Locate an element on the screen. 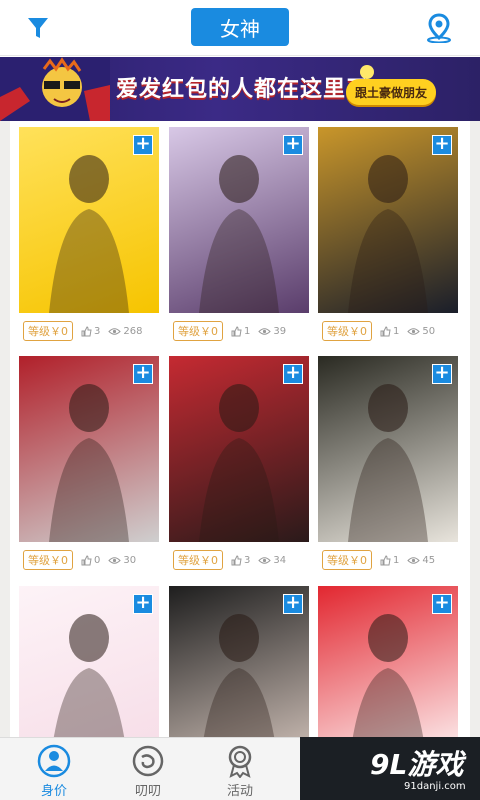  card-info-row: 等级￥0 1 39 is located at coordinates (239, 331).